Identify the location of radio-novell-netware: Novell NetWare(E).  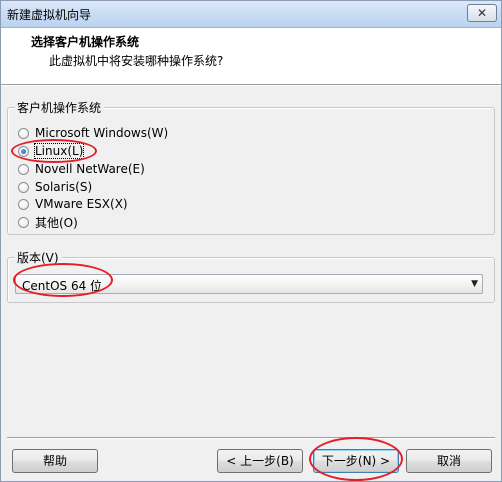
(81, 169).